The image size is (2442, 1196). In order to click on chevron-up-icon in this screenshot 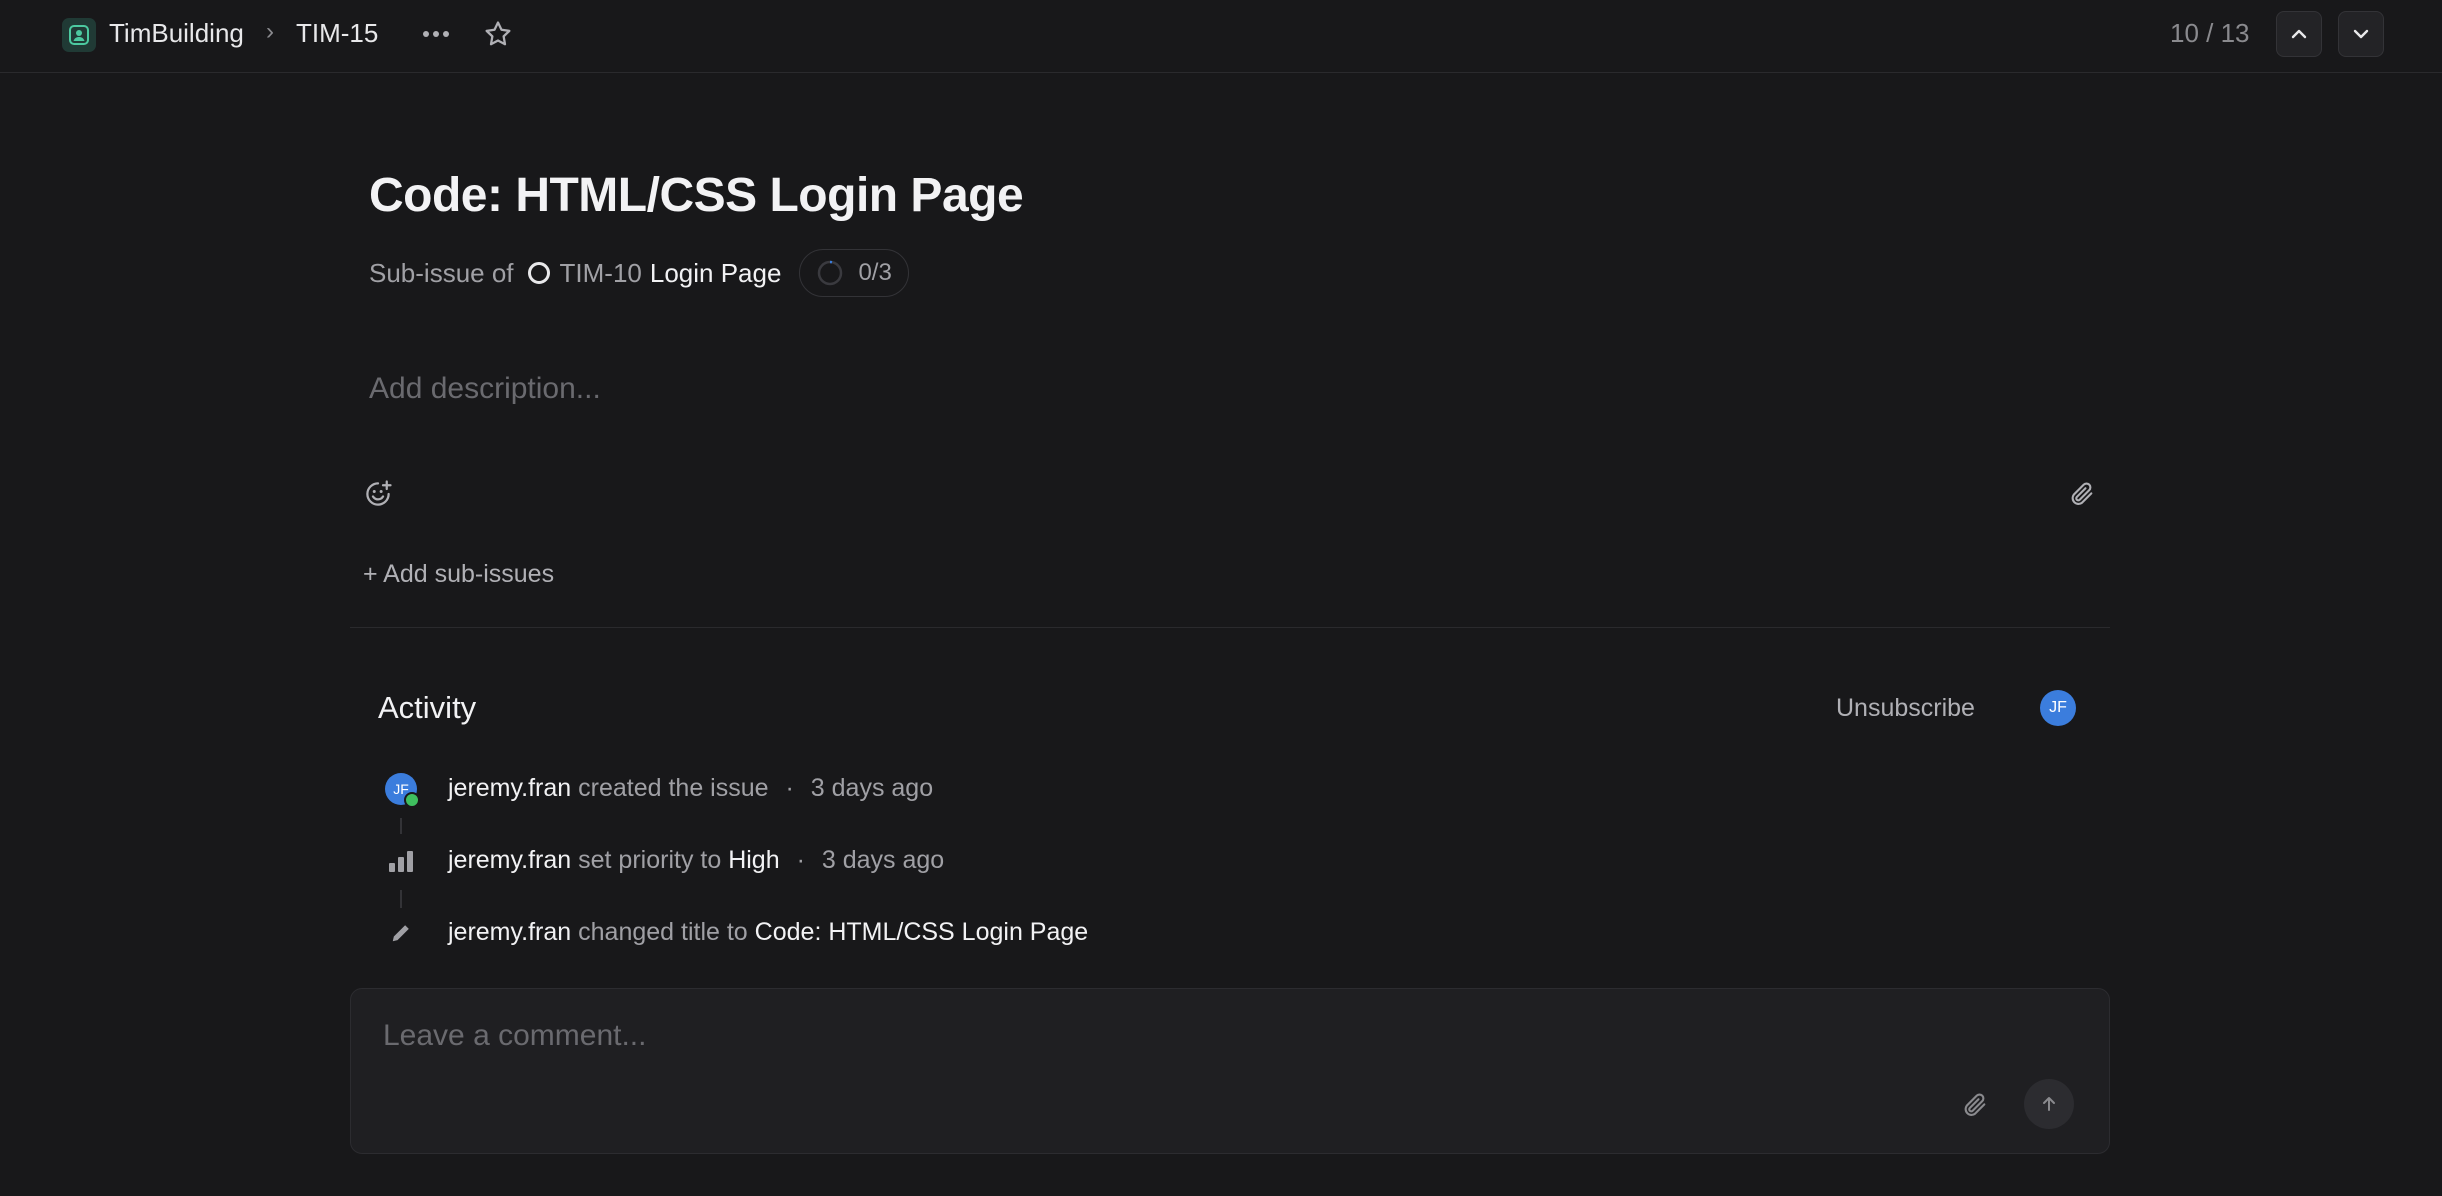, I will do `click(2299, 34)`.